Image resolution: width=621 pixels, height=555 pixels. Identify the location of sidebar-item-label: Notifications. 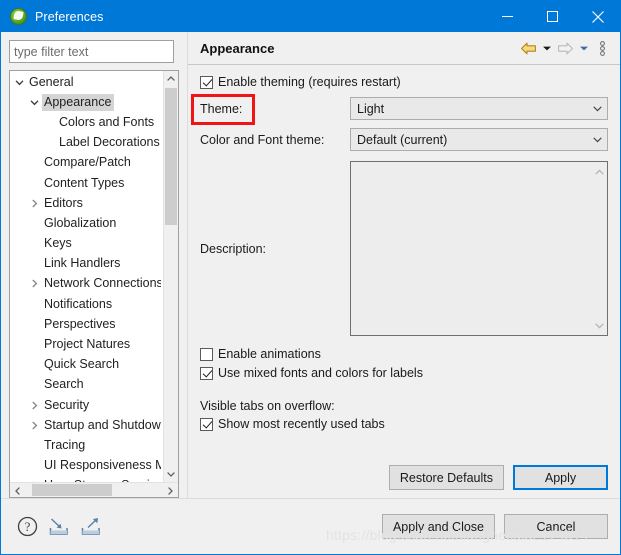
(78, 303).